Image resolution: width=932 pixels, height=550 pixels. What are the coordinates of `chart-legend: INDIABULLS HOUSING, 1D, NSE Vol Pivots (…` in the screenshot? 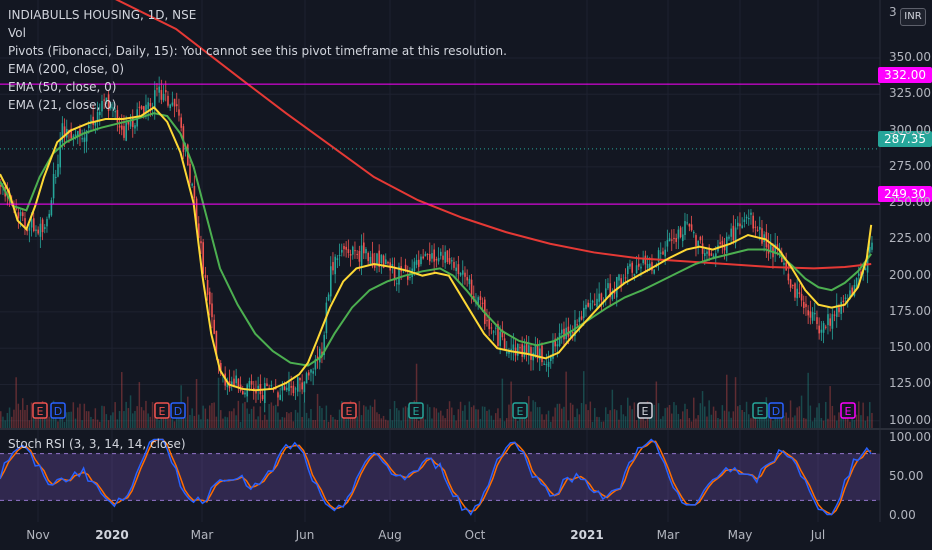 It's located at (257, 60).